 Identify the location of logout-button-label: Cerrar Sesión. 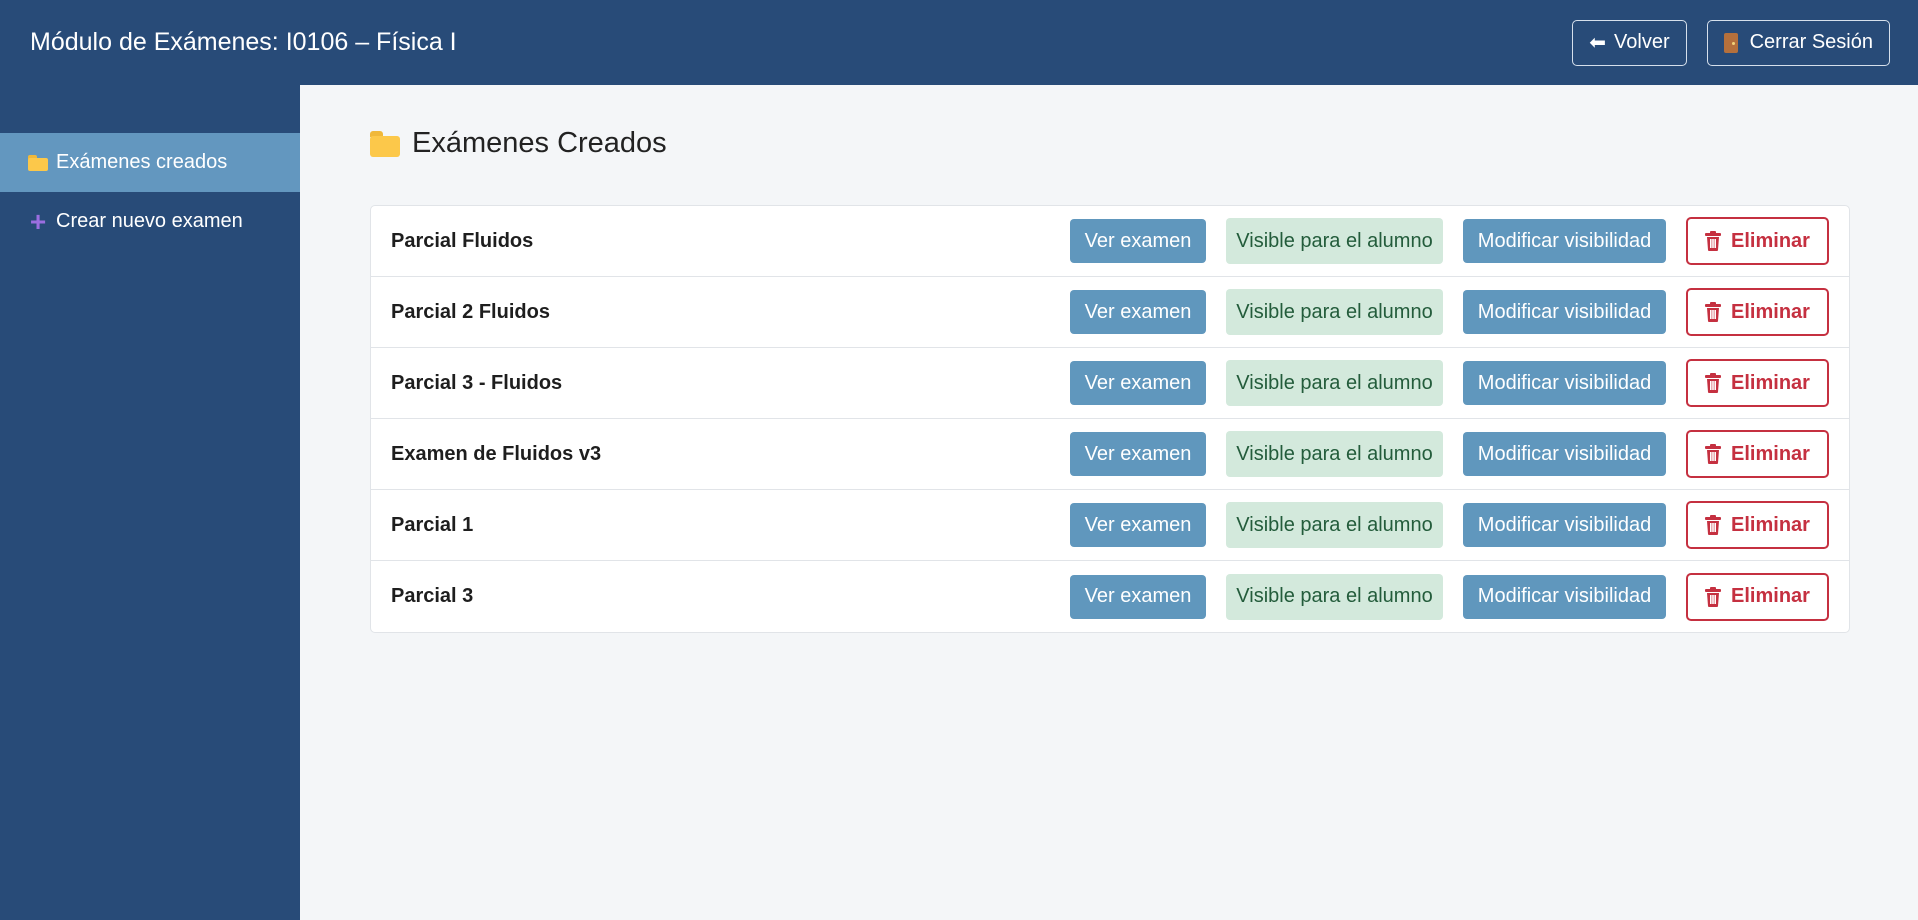
(1811, 42).